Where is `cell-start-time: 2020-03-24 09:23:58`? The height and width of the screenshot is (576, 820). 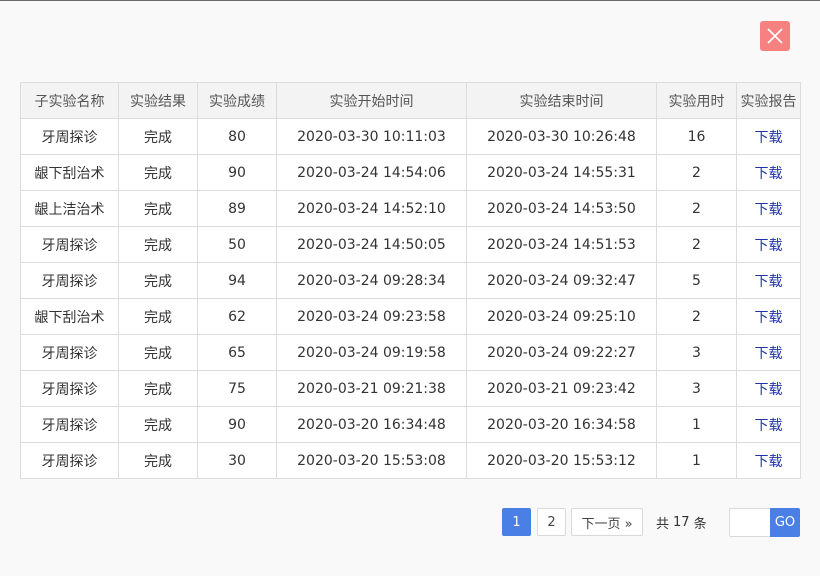 cell-start-time: 2020-03-24 09:23:58 is located at coordinates (371, 316).